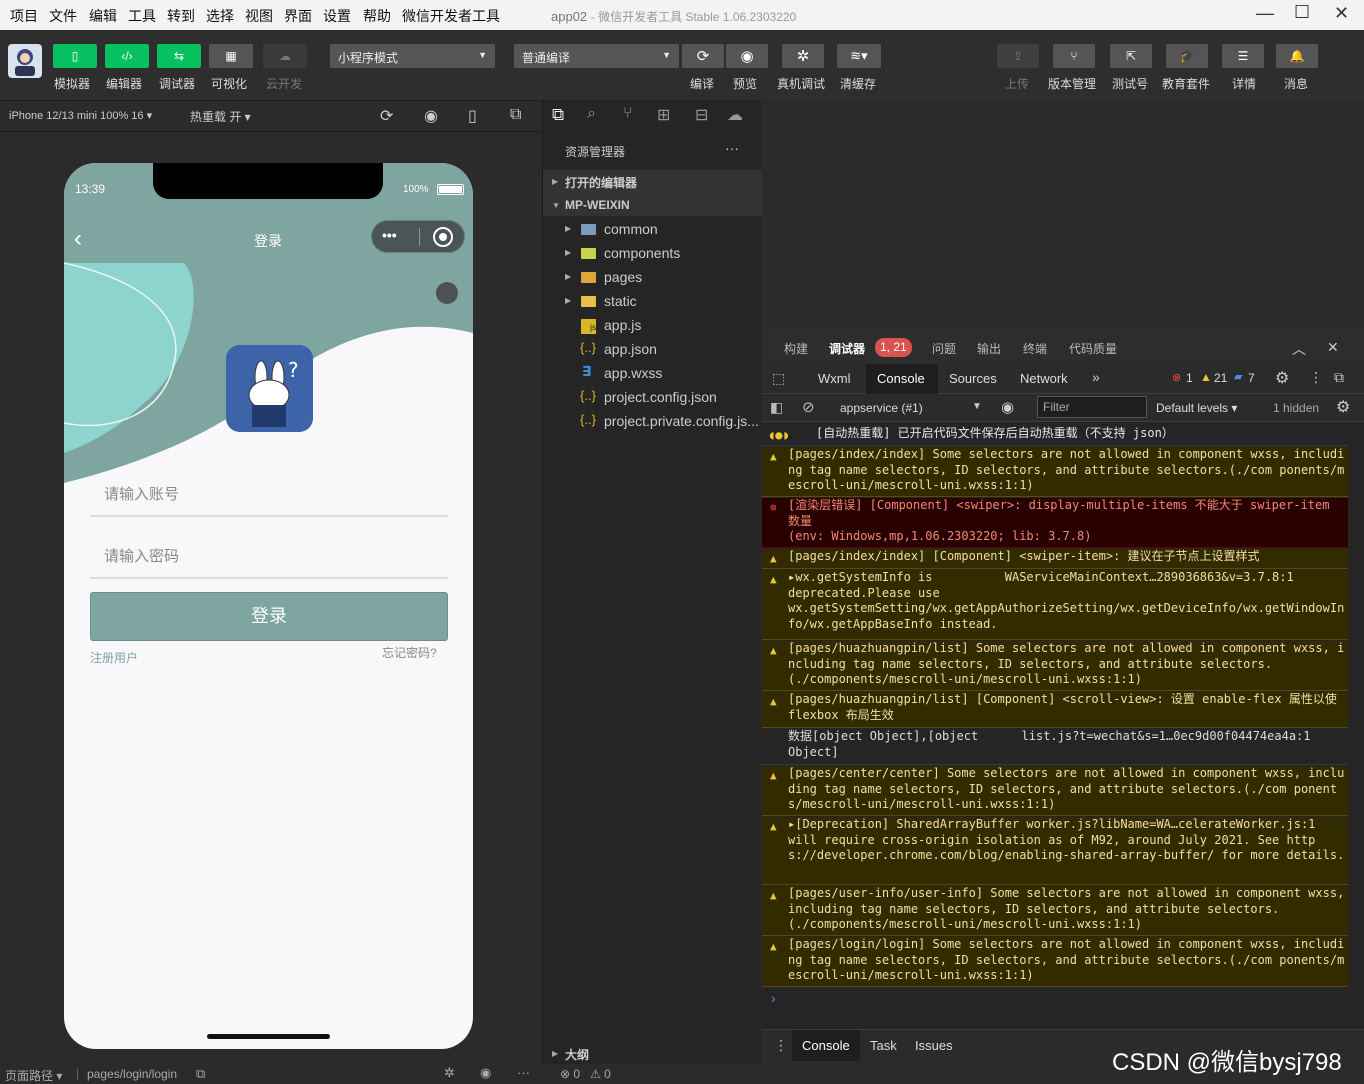 This screenshot has height=1084, width=1364. Describe the element at coordinates (735, 115) in the screenshot. I see `docker-icon: ☁` at that location.